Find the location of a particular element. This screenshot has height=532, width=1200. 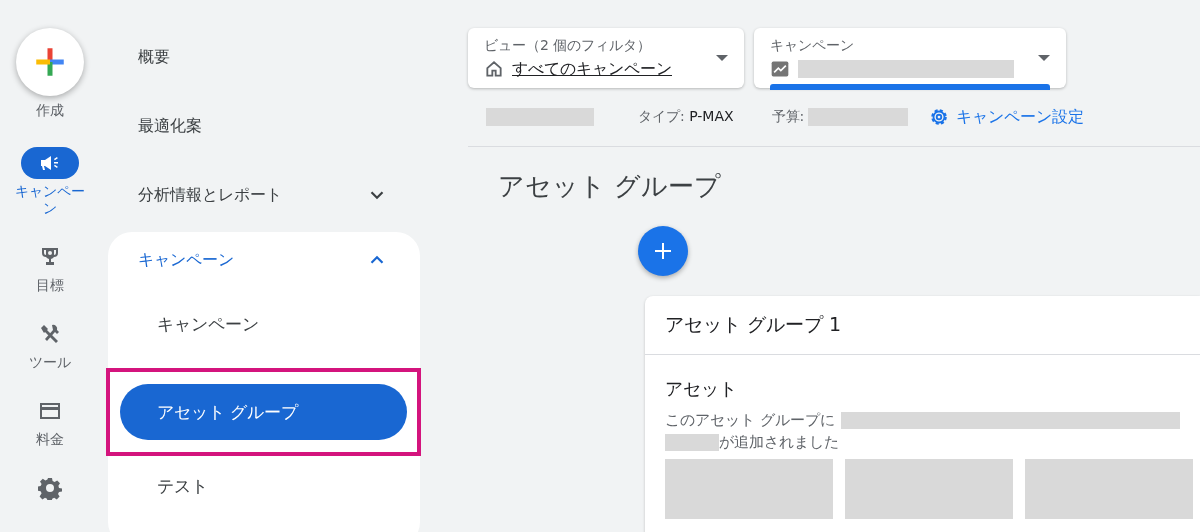

description-text: が追加されました is located at coordinates (779, 442).